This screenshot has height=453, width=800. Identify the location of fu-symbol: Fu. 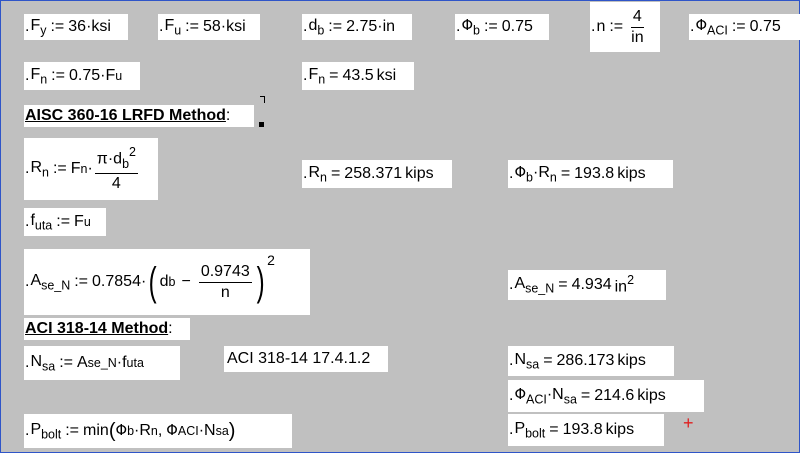
(173, 26).